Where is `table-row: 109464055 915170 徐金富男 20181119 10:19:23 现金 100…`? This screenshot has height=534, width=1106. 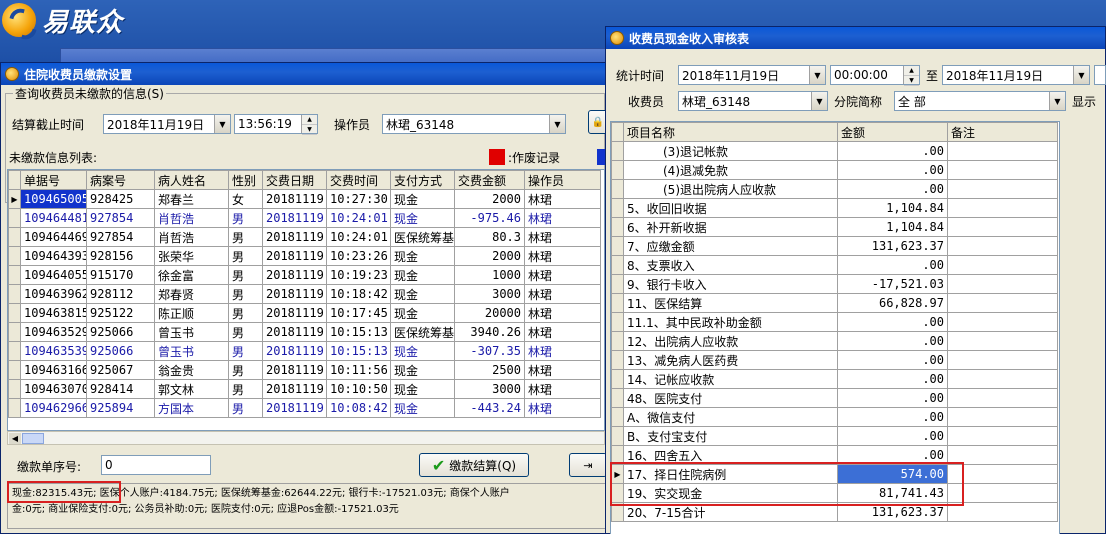 table-row: 109464055 915170 徐金富男 20181119 10:19:23 现金 100… is located at coordinates (304, 275).